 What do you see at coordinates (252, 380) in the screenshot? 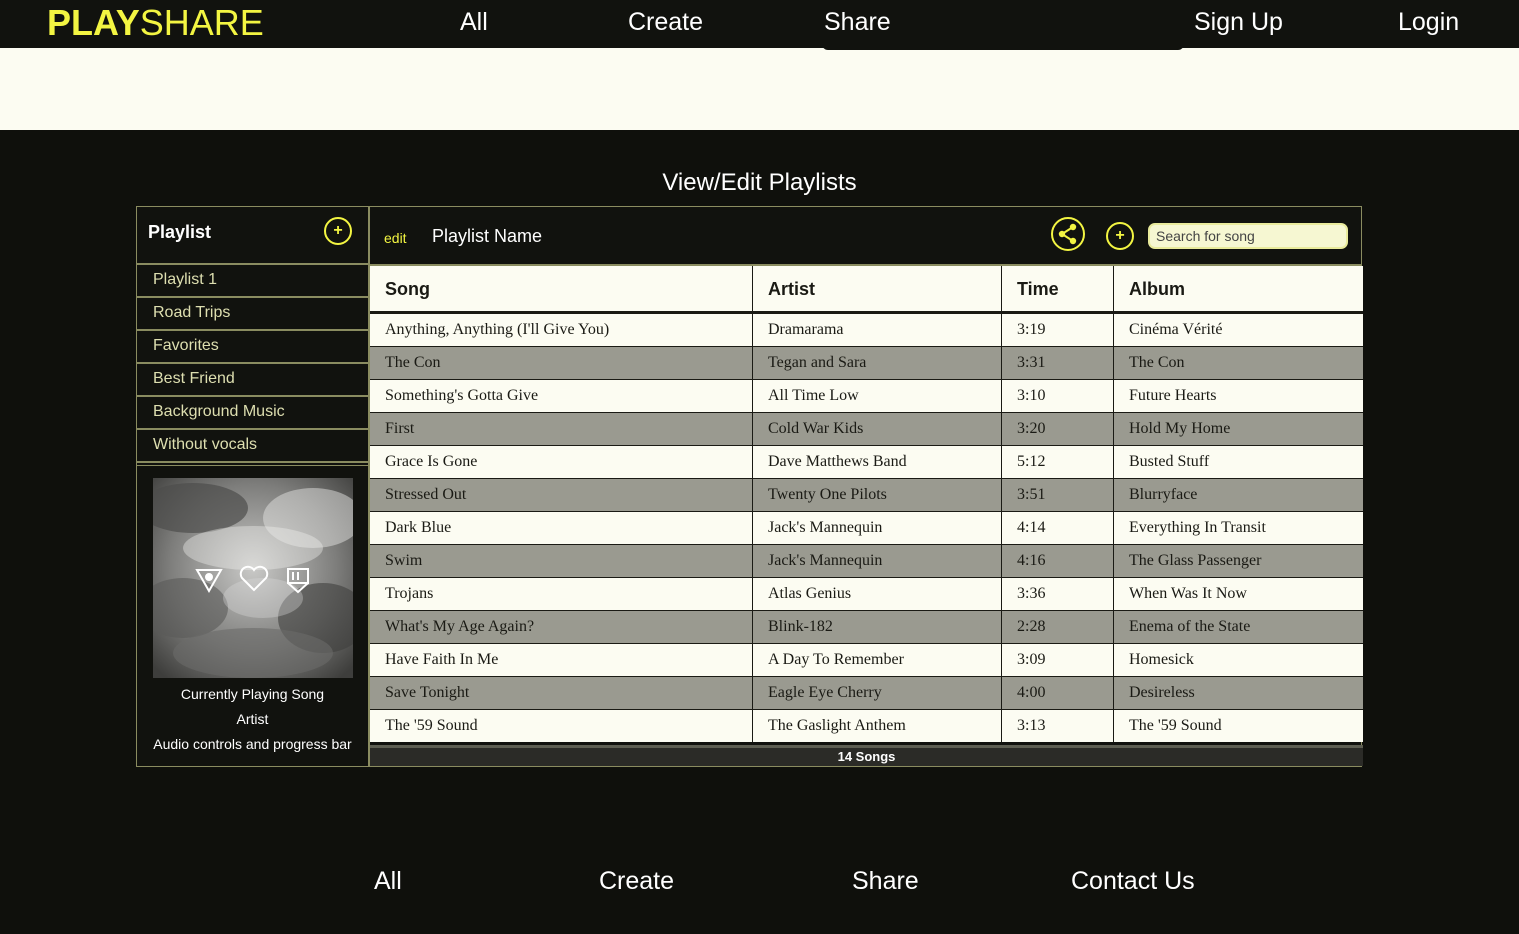
I see `playlist-item: Best Friend` at bounding box center [252, 380].